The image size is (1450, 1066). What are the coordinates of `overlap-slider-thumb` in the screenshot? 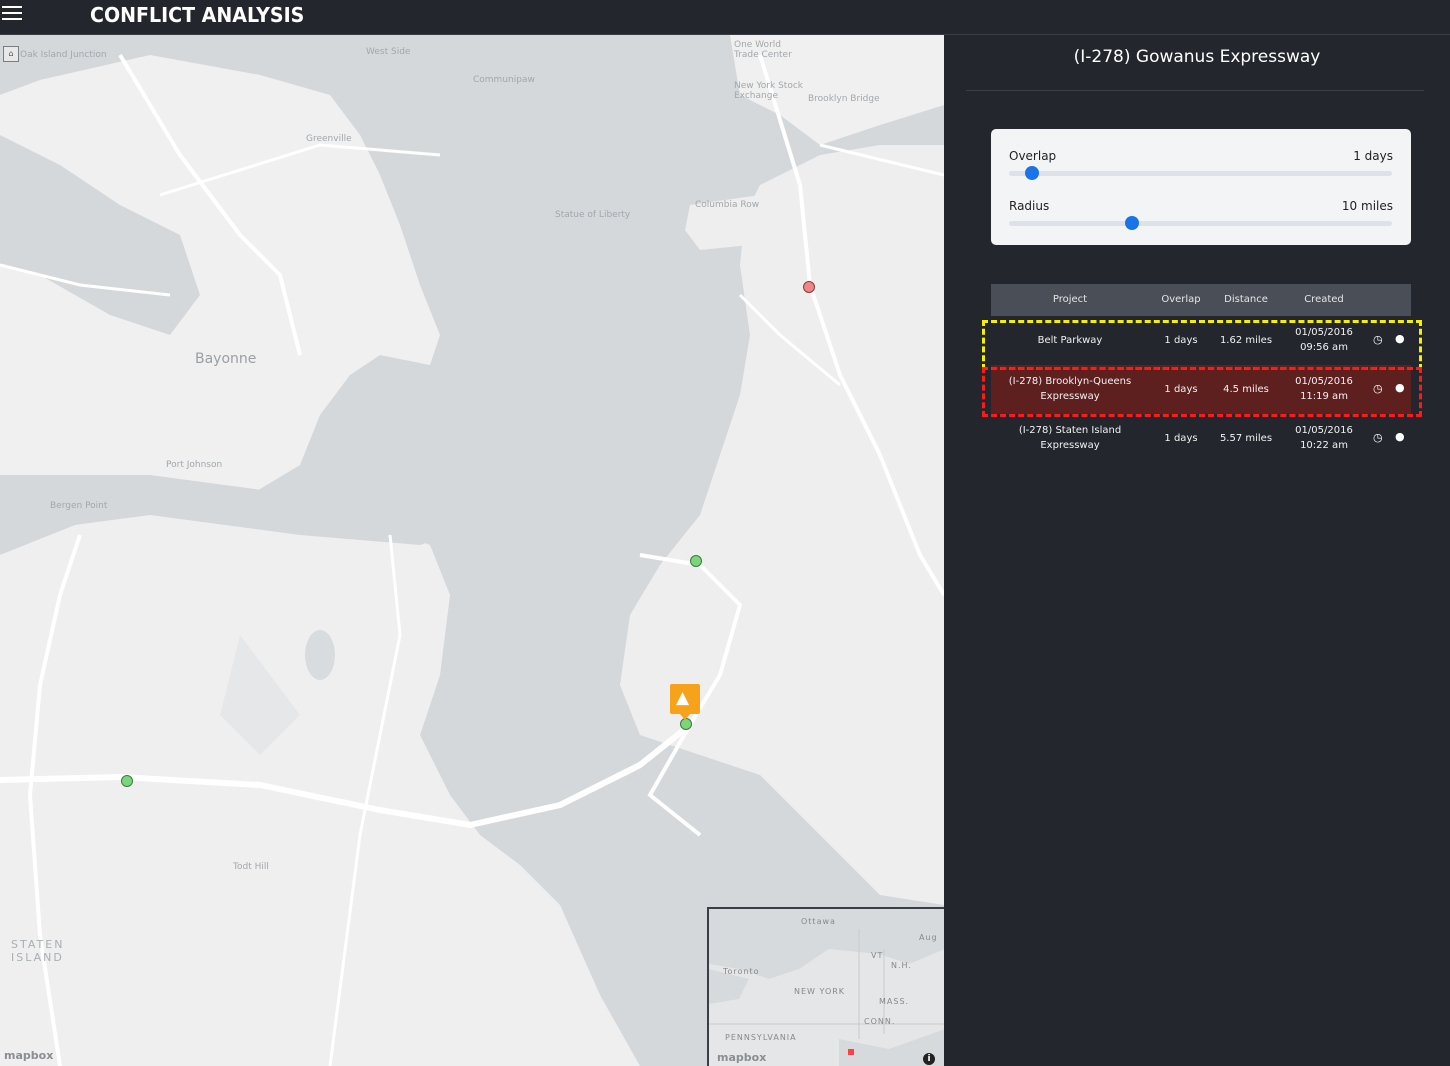 It's located at (1031, 173).